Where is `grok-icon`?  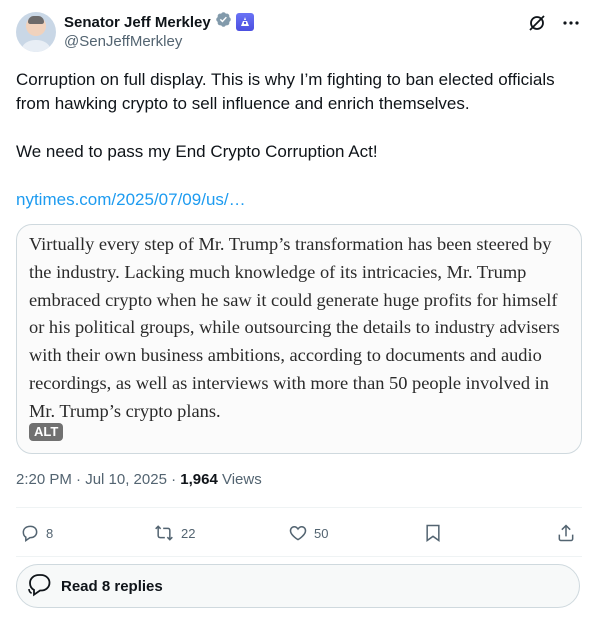 grok-icon is located at coordinates (537, 23).